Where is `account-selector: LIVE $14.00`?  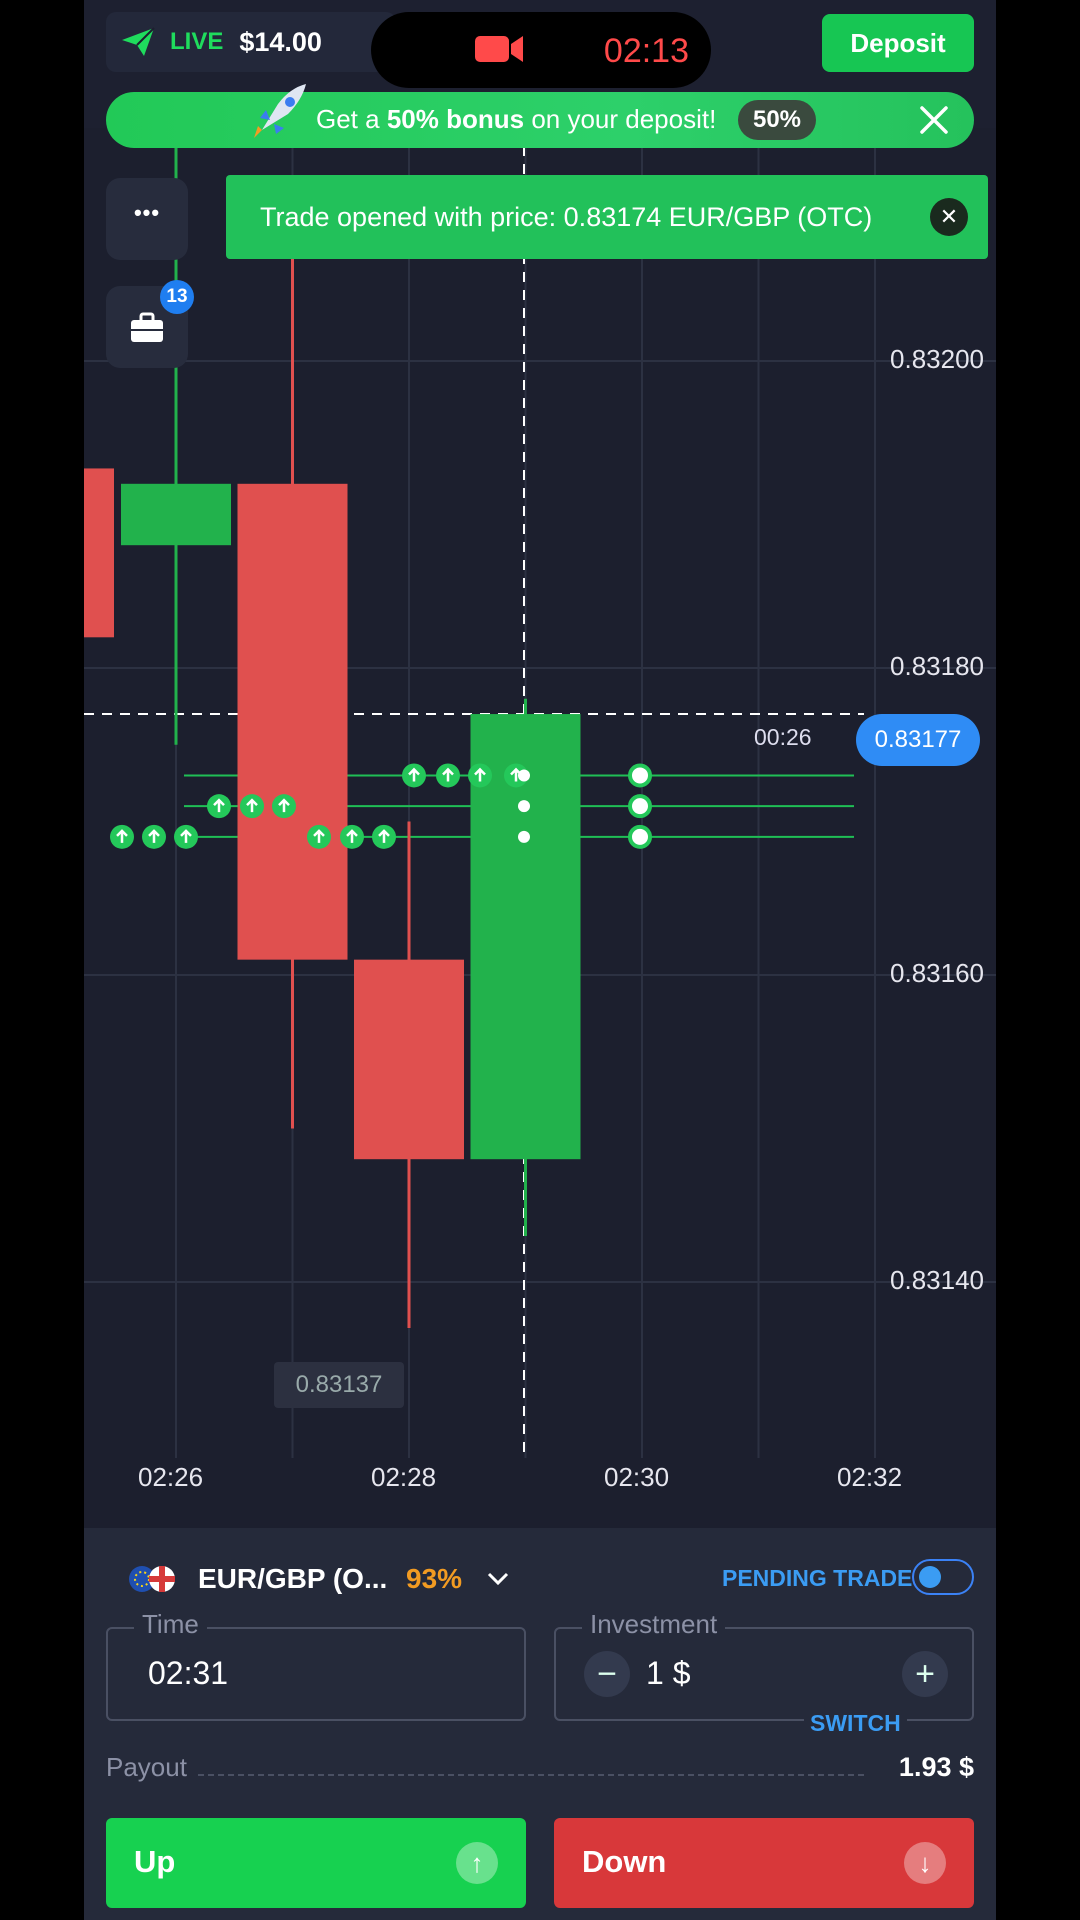
account-selector: LIVE $14.00 is located at coordinates (251, 42).